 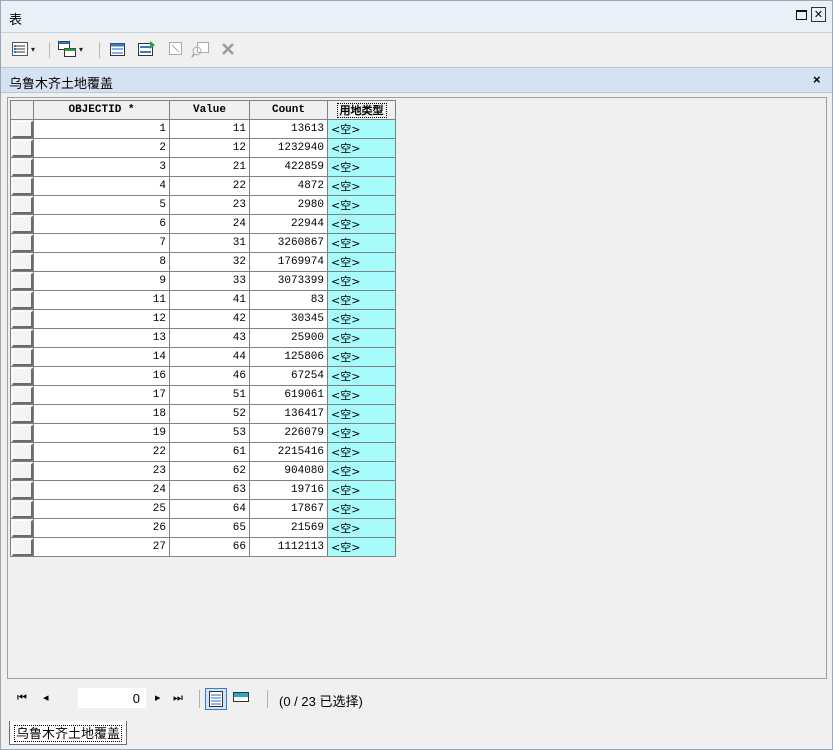 What do you see at coordinates (801, 15) in the screenshot?
I see `restore-button` at bounding box center [801, 15].